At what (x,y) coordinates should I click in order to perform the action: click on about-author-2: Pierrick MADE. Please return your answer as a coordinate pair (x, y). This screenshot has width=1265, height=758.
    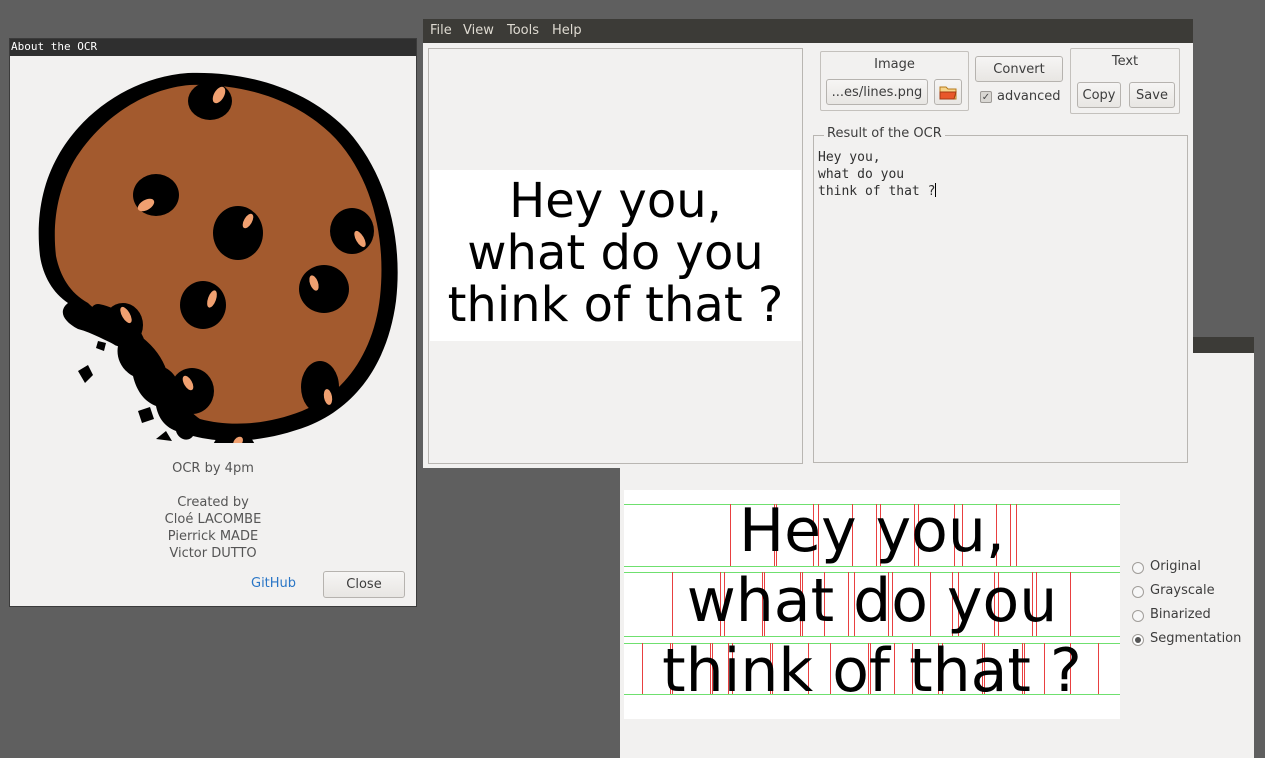
    Looking at the image, I should click on (213, 536).